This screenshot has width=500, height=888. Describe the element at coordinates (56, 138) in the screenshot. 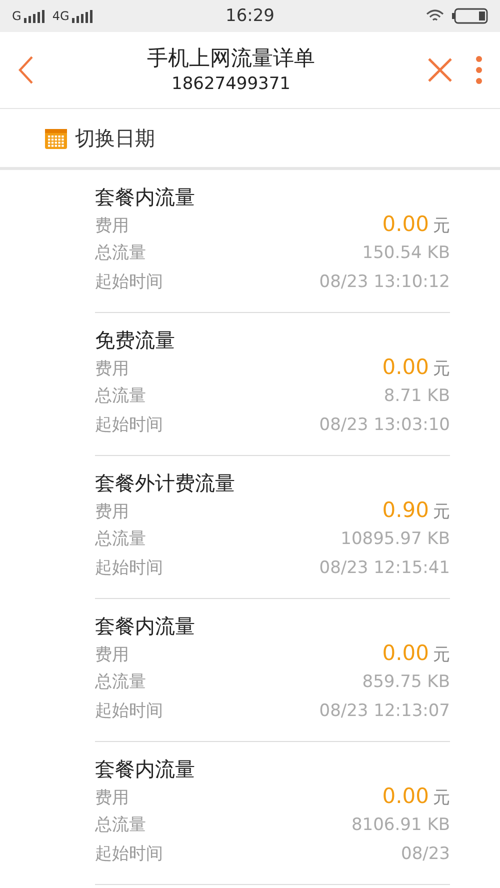

I see `calendar-icon` at that location.